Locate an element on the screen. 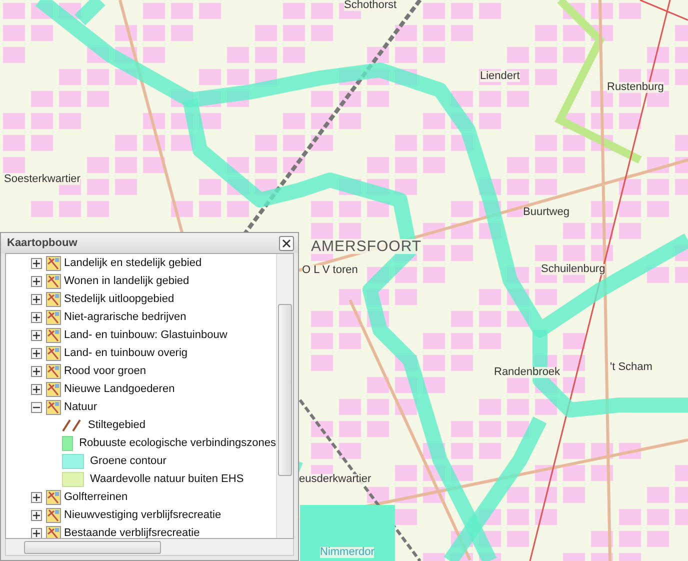 Image resolution: width=688 pixels, height=561 pixels. place-label: Randenbroek is located at coordinates (527, 372).